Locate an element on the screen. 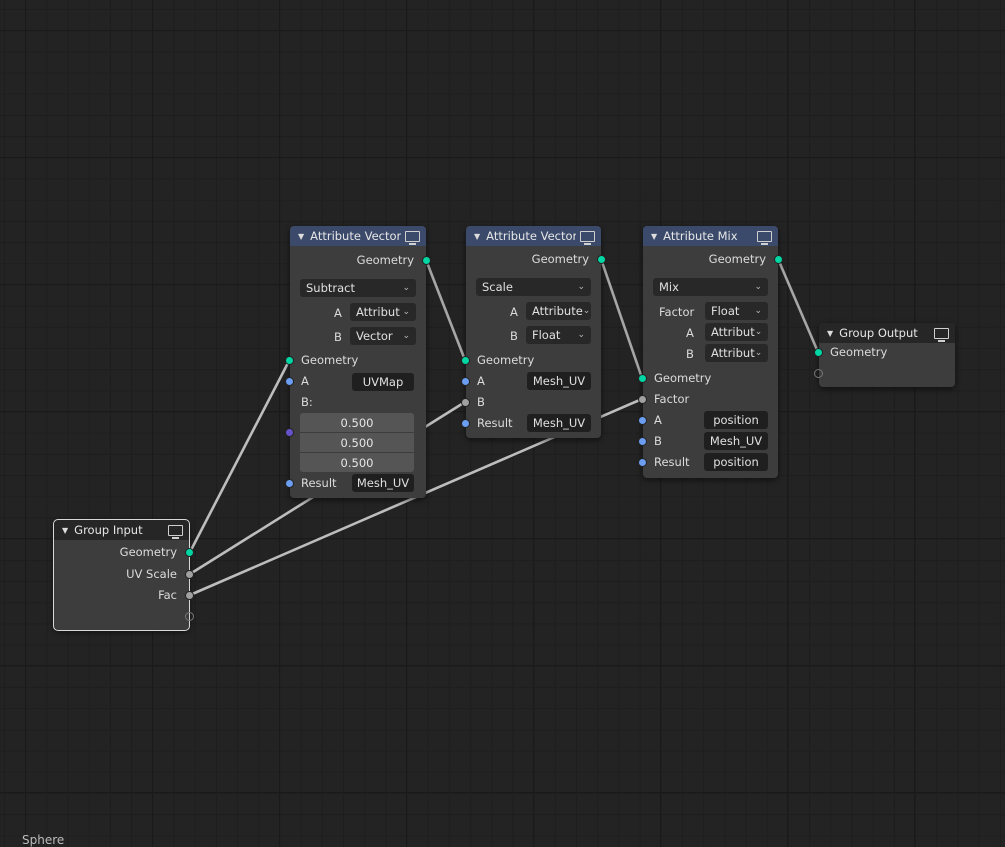 This screenshot has width=1005, height=847. a-type-dropdown: Attribute ⌄ is located at coordinates (558, 311).